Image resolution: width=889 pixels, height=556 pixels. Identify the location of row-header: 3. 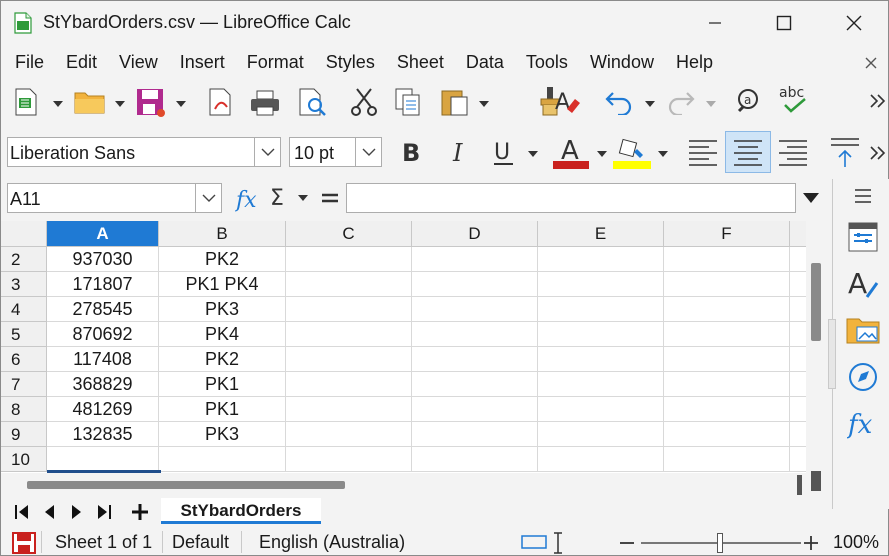
(24, 284).